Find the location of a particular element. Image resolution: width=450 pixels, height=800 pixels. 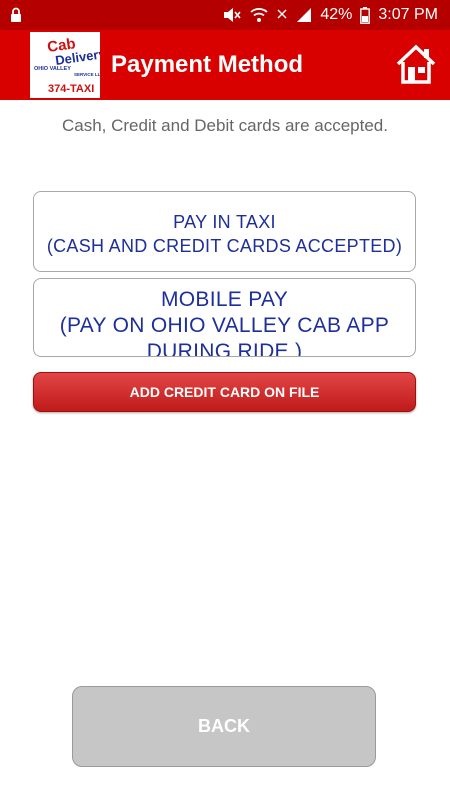

back-button: BACK is located at coordinates (224, 726).